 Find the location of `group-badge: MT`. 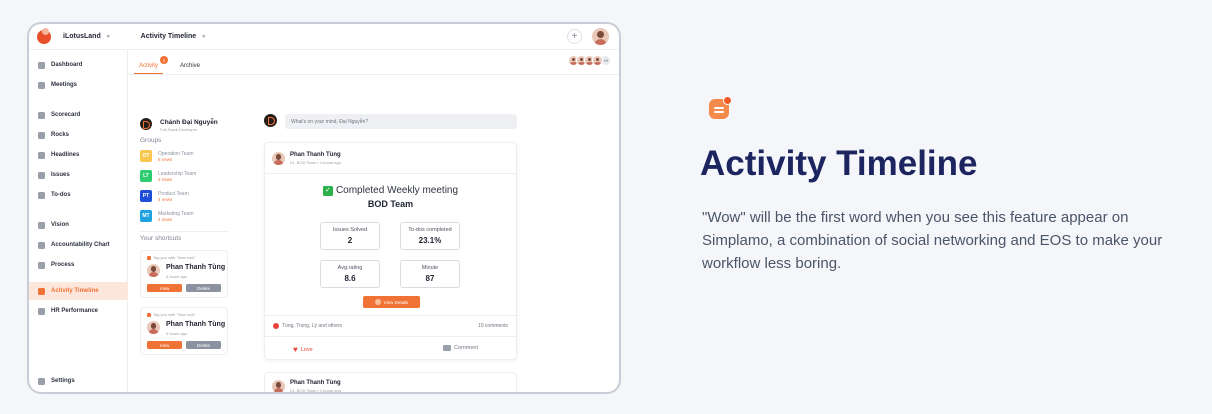

group-badge: MT is located at coordinates (146, 216).